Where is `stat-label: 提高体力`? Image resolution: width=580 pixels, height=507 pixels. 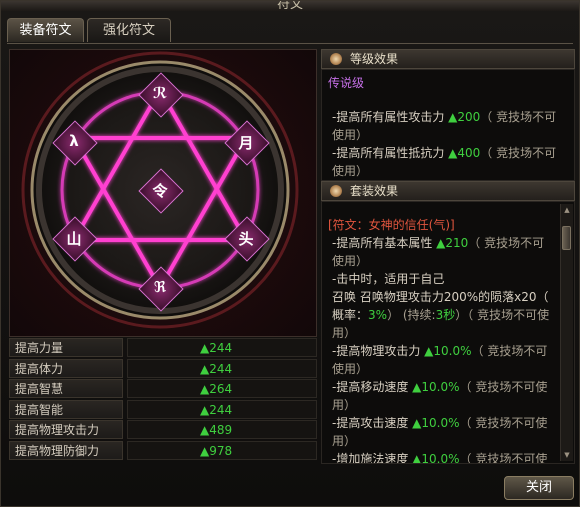
stat-label: 提高体力 is located at coordinates (66, 368).